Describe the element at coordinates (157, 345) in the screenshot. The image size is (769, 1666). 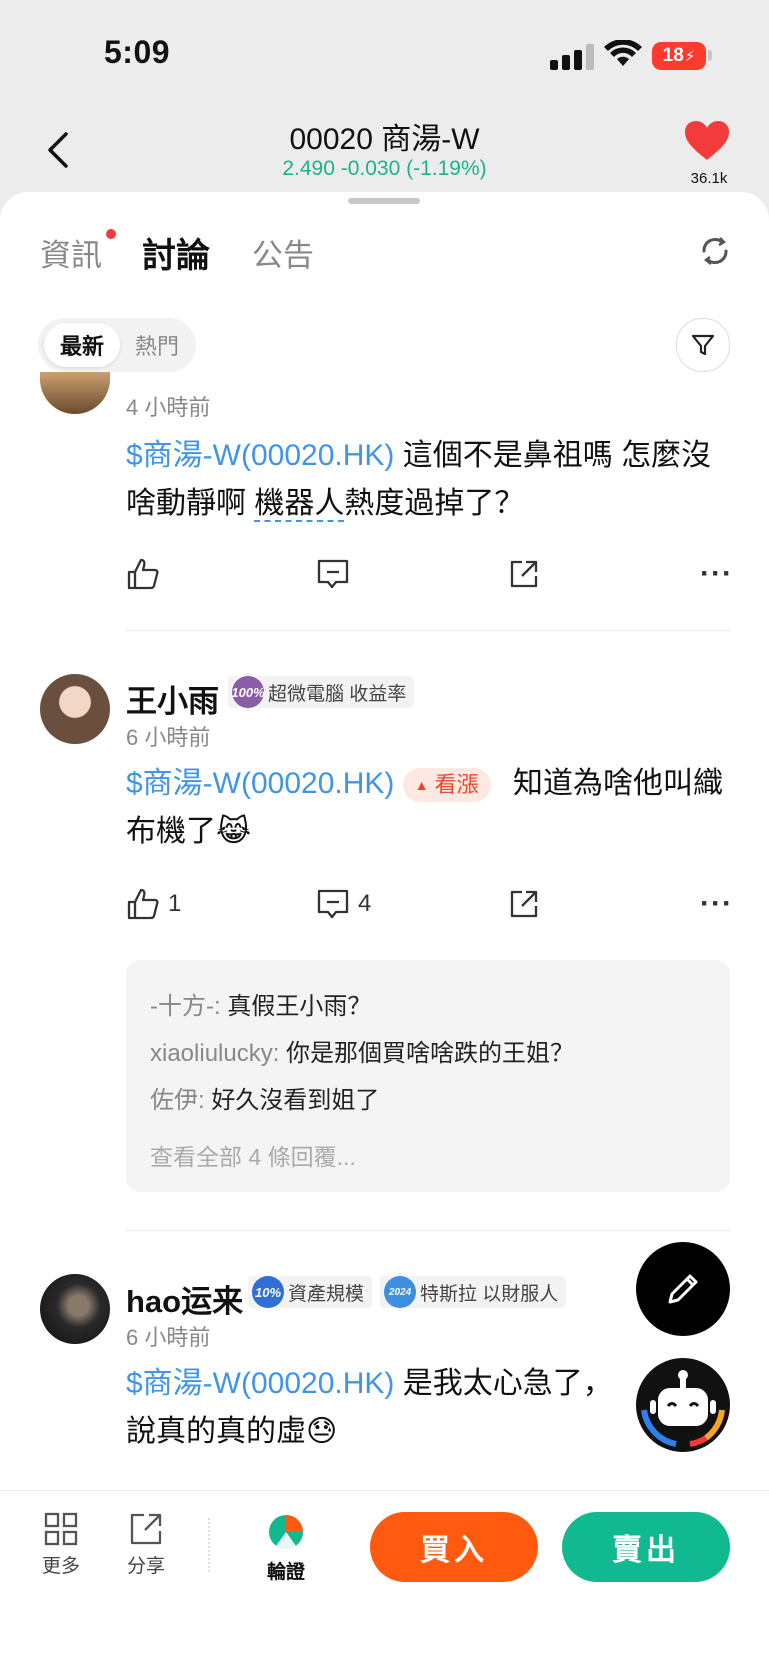
I see `sort-hot: 熱門` at that location.